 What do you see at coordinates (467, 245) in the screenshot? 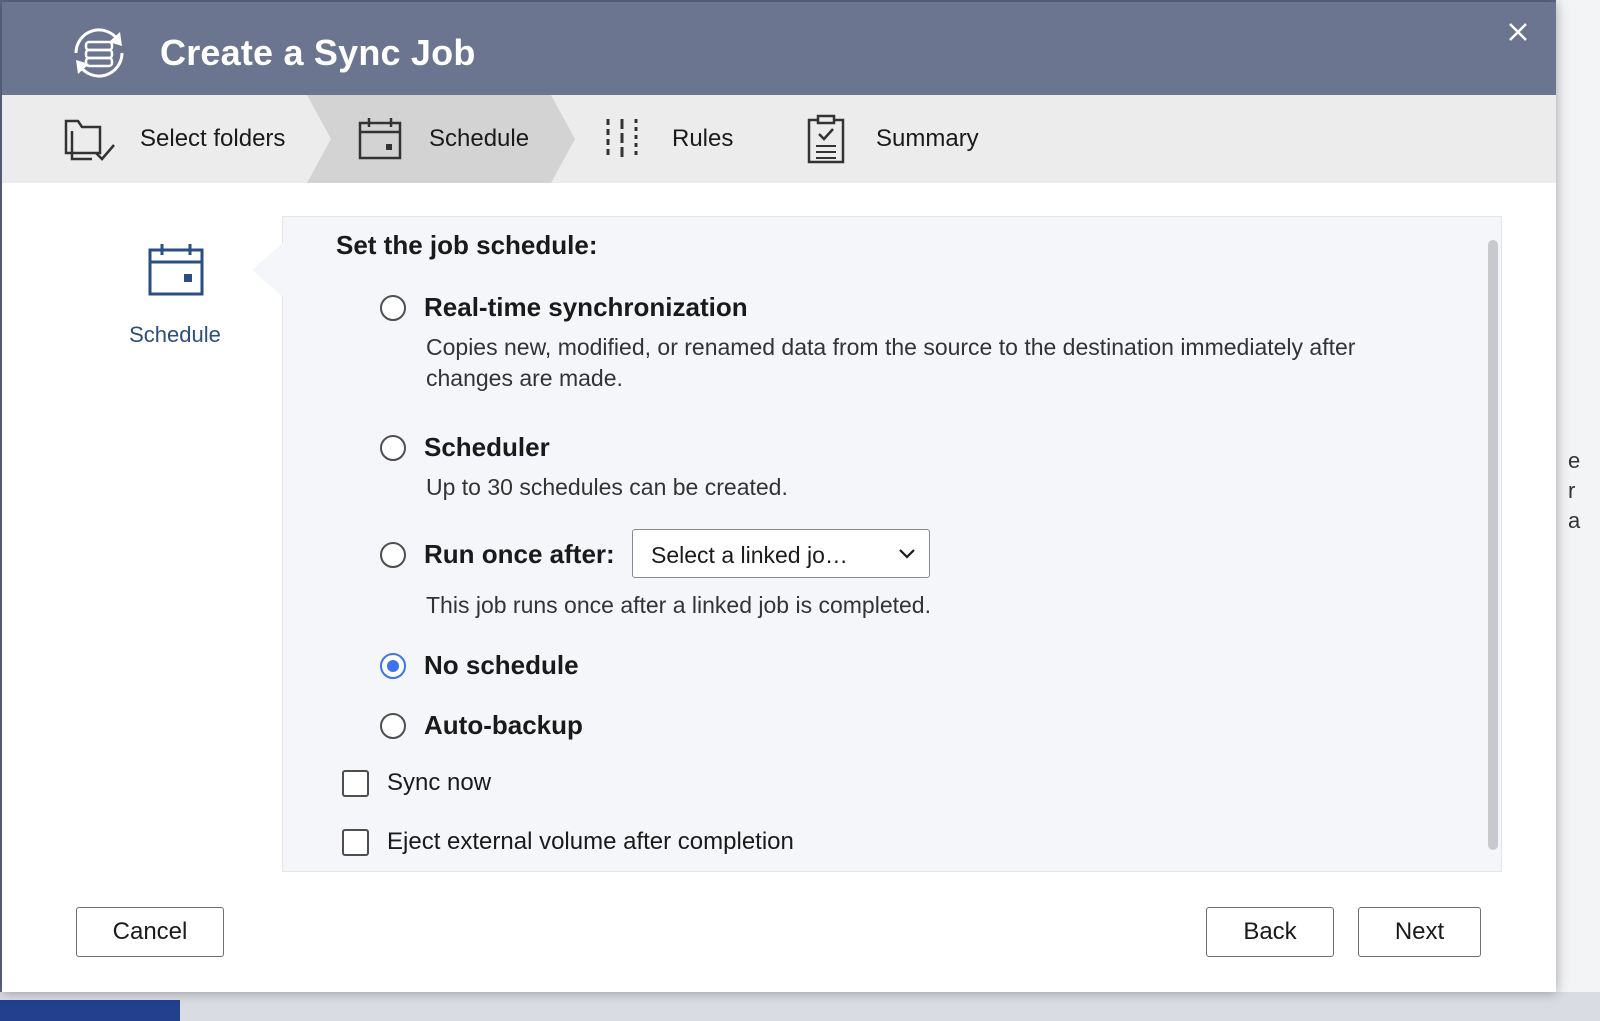
I see `panel-title: Set the job schedule:` at bounding box center [467, 245].